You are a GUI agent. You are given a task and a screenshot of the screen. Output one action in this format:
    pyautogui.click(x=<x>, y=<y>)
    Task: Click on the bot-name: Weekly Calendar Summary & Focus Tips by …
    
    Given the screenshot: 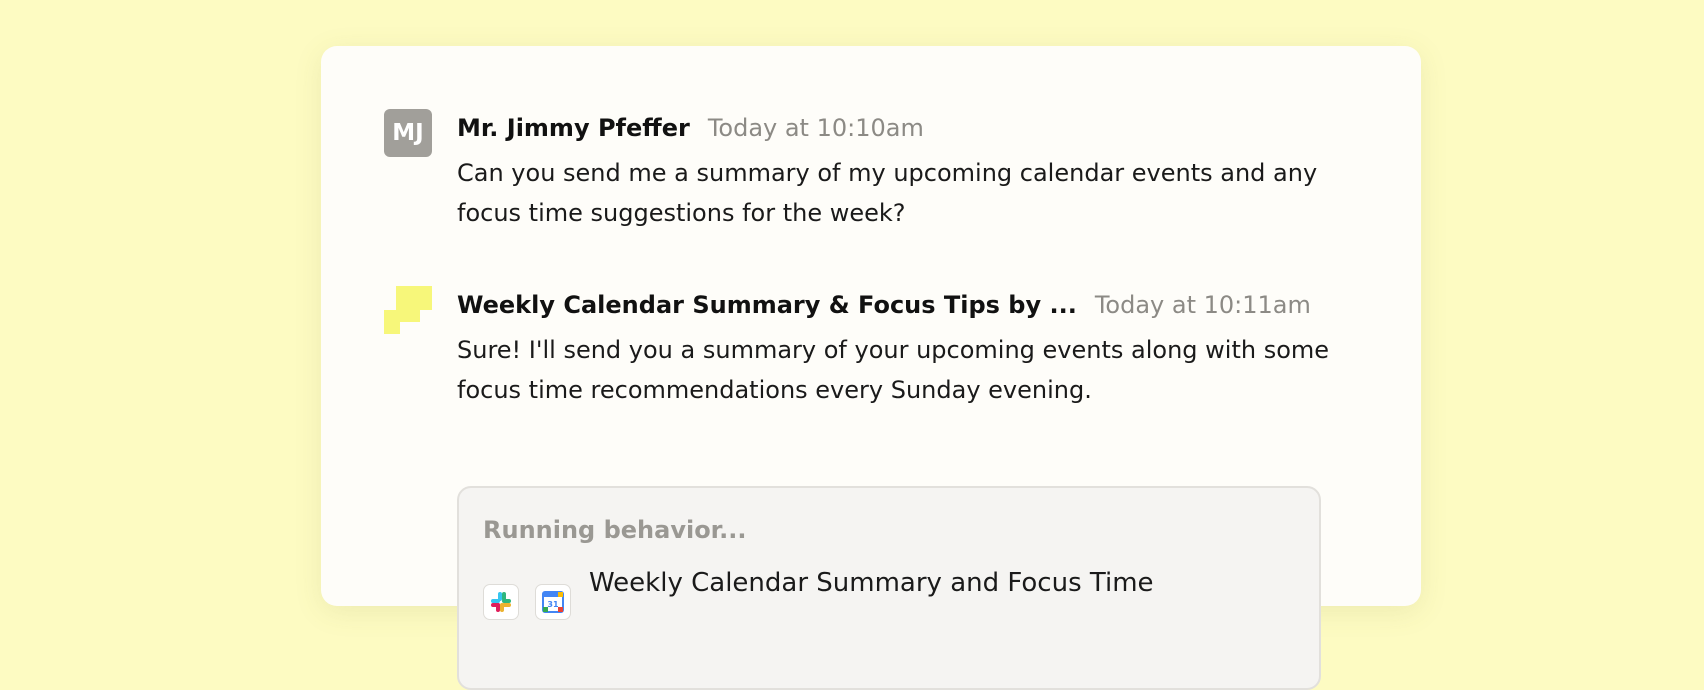 What is the action you would take?
    pyautogui.click(x=767, y=305)
    